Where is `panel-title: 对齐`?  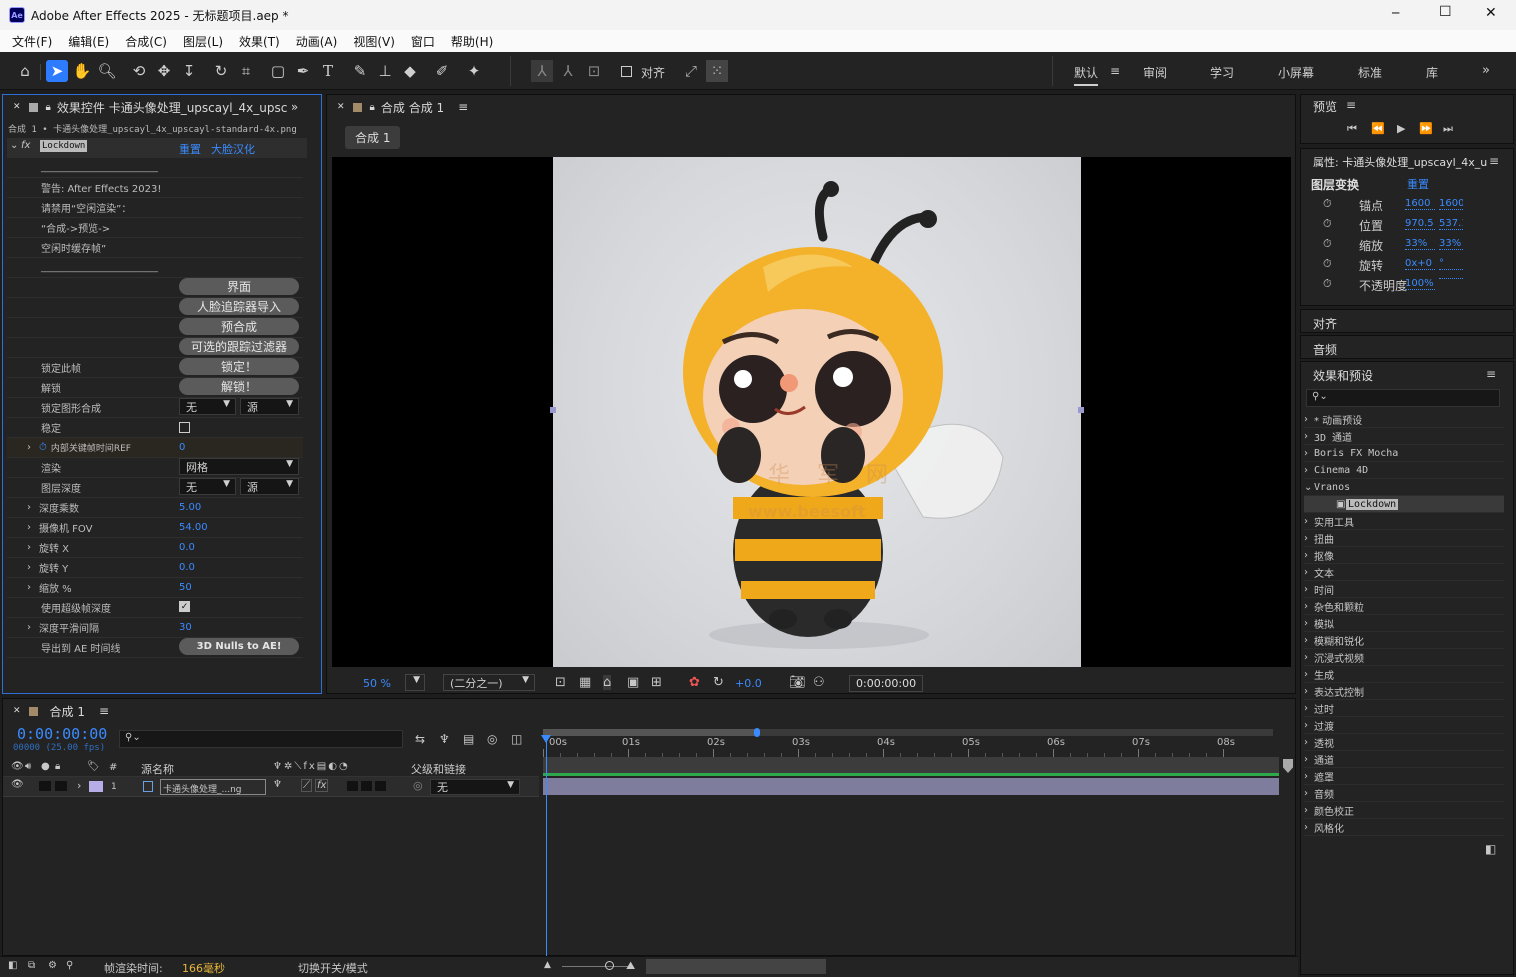 panel-title: 对齐 is located at coordinates (1325, 323).